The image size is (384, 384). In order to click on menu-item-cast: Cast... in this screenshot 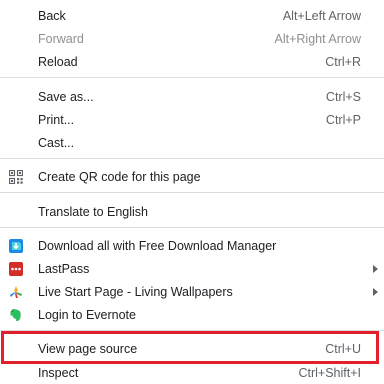, I will do `click(192, 142)`.